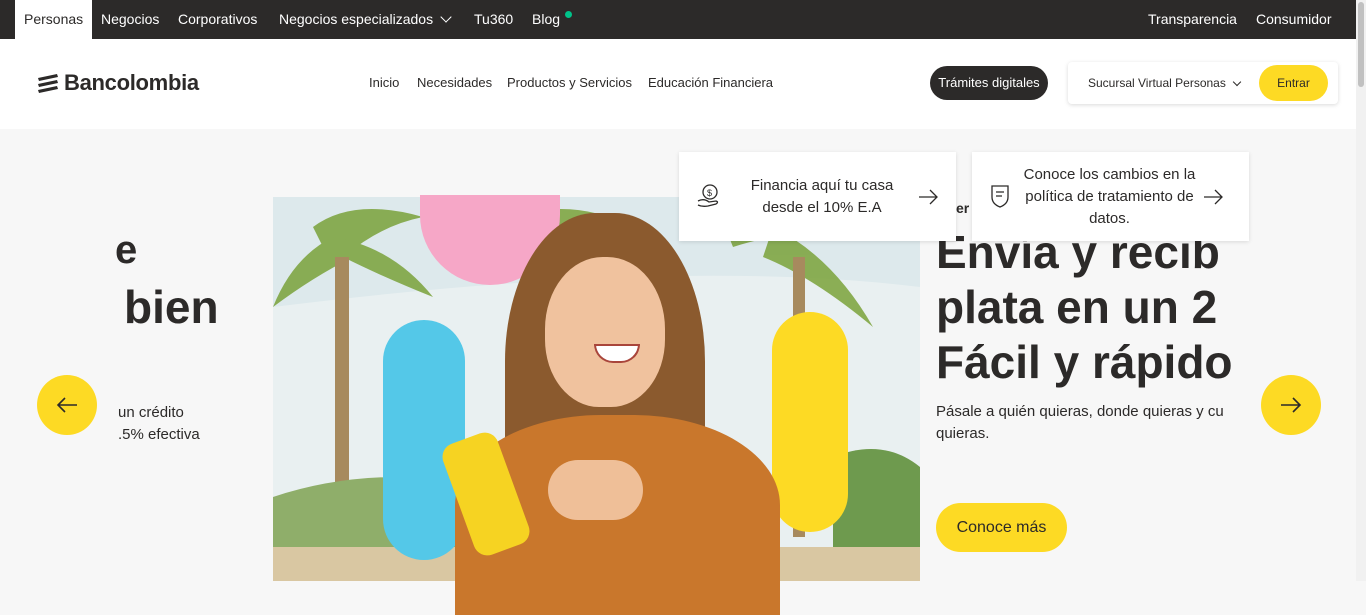 The height and width of the screenshot is (615, 1366). I want to click on entrar-button: Entrar, so click(1293, 83).